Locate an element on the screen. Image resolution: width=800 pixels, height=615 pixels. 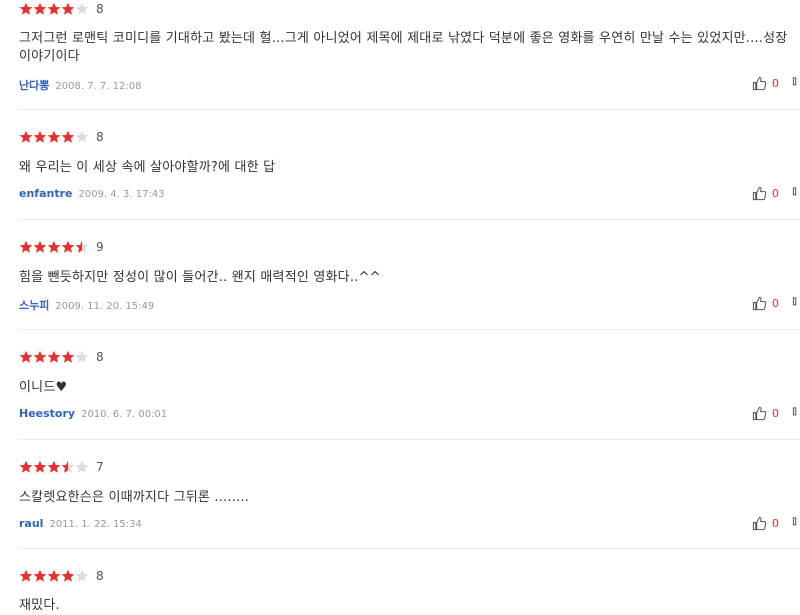
author-link: enfantre is located at coordinates (45, 193).